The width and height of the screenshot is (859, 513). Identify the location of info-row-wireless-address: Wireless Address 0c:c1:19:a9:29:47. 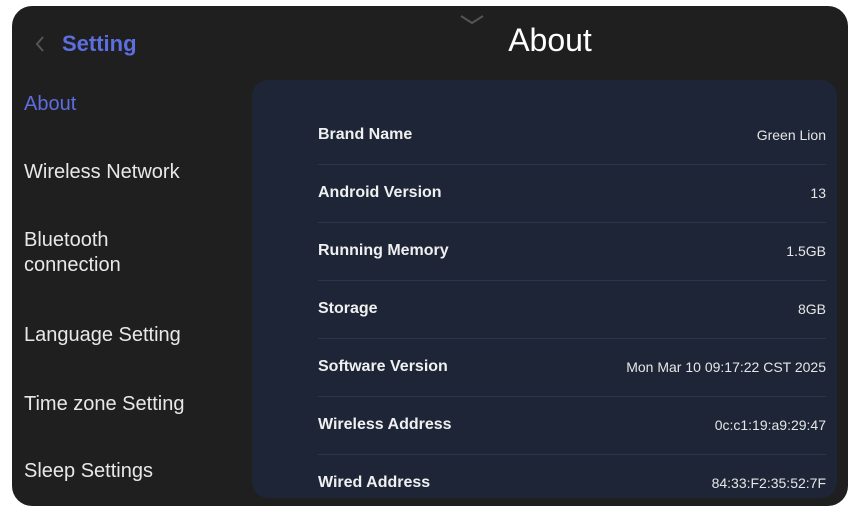
(572, 425).